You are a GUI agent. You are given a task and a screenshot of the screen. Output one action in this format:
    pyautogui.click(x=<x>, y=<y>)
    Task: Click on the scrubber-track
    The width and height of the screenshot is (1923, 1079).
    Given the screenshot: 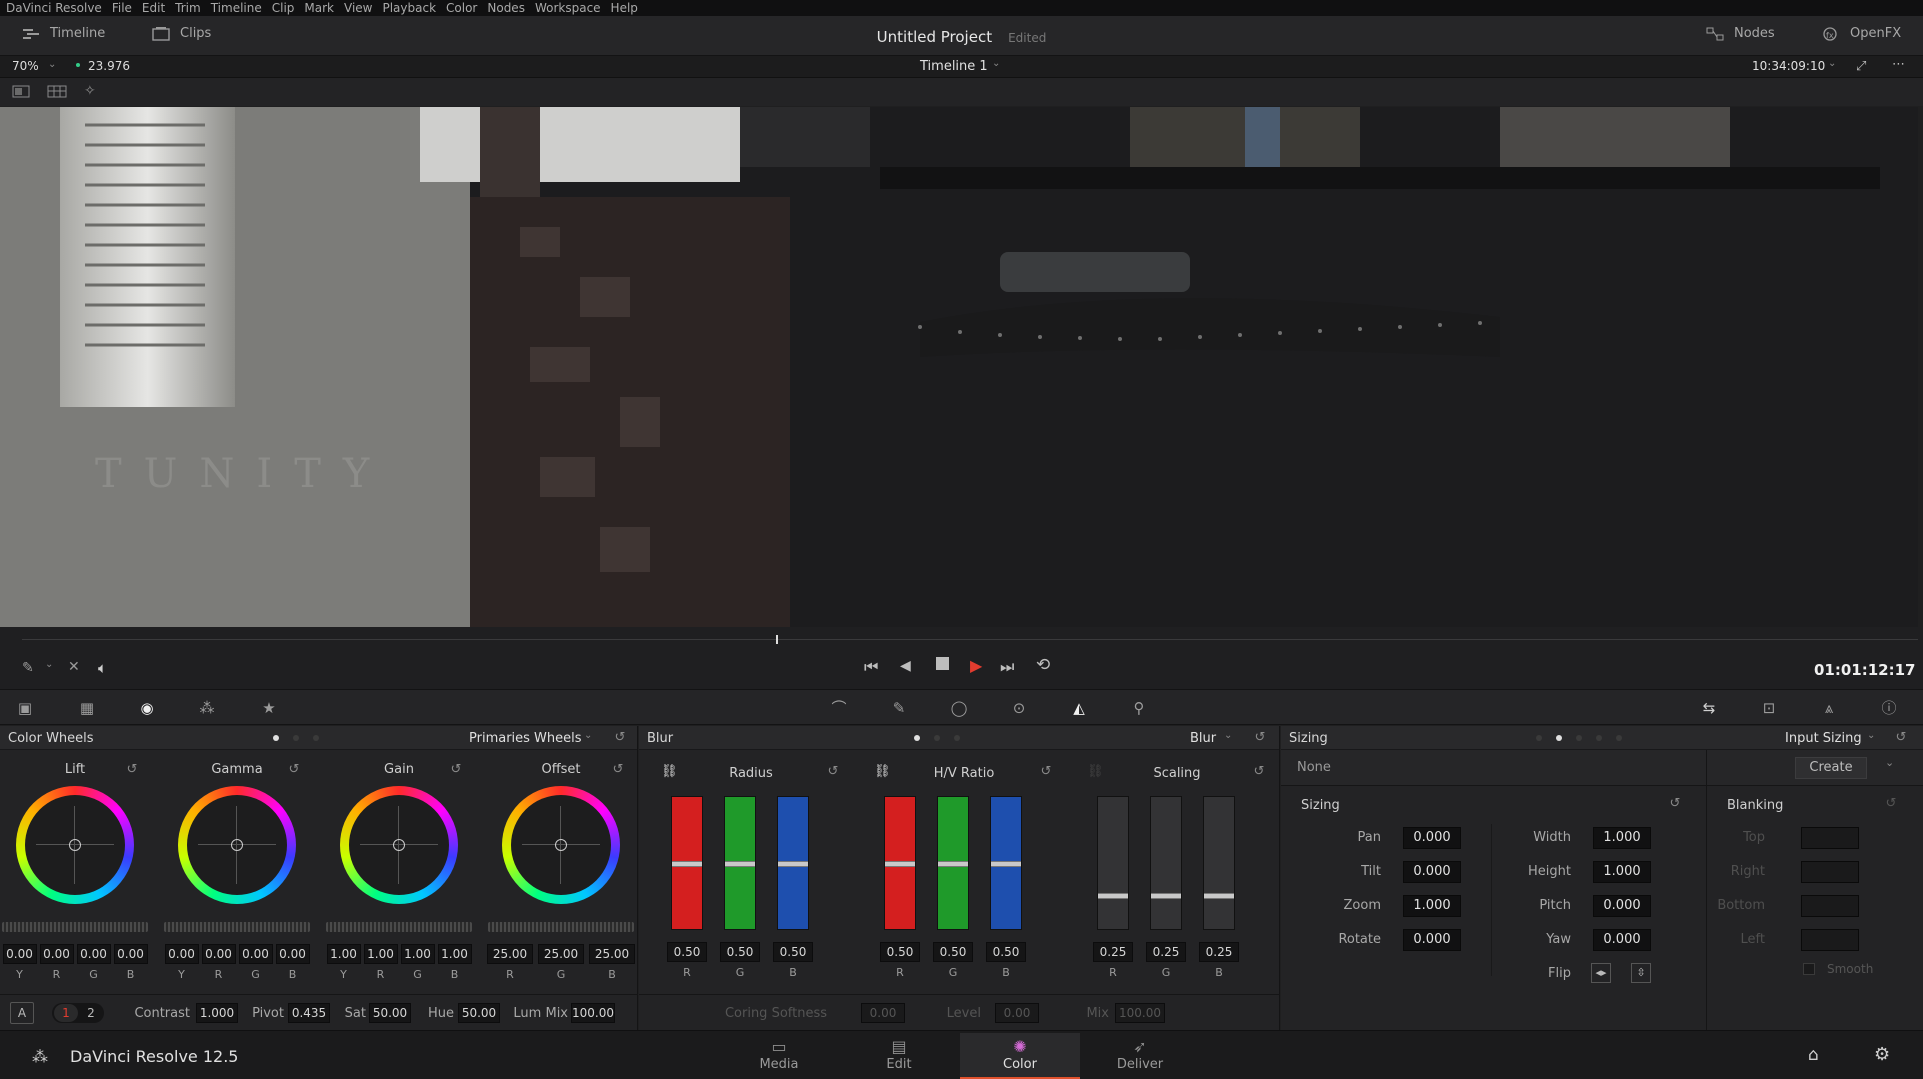 What is the action you would take?
    pyautogui.click(x=970, y=639)
    